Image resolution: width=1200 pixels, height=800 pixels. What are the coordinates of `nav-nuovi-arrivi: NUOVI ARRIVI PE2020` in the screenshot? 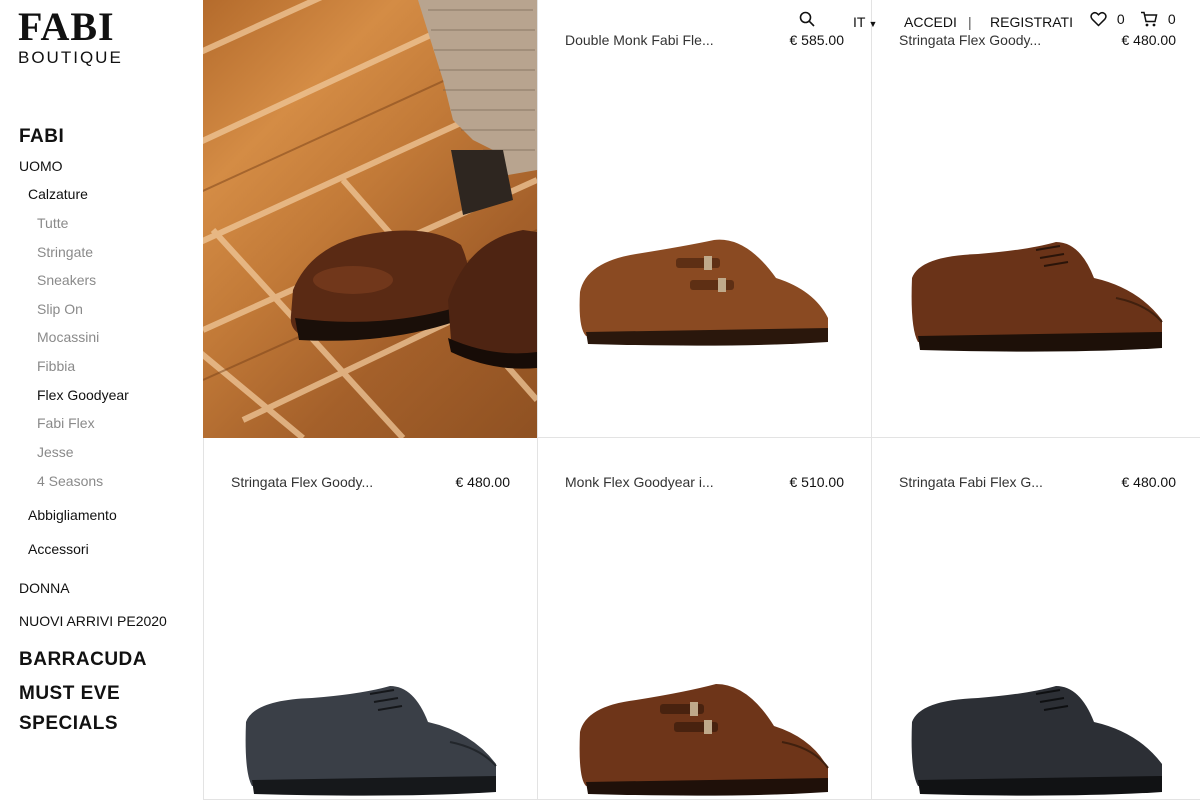 It's located at (93, 621).